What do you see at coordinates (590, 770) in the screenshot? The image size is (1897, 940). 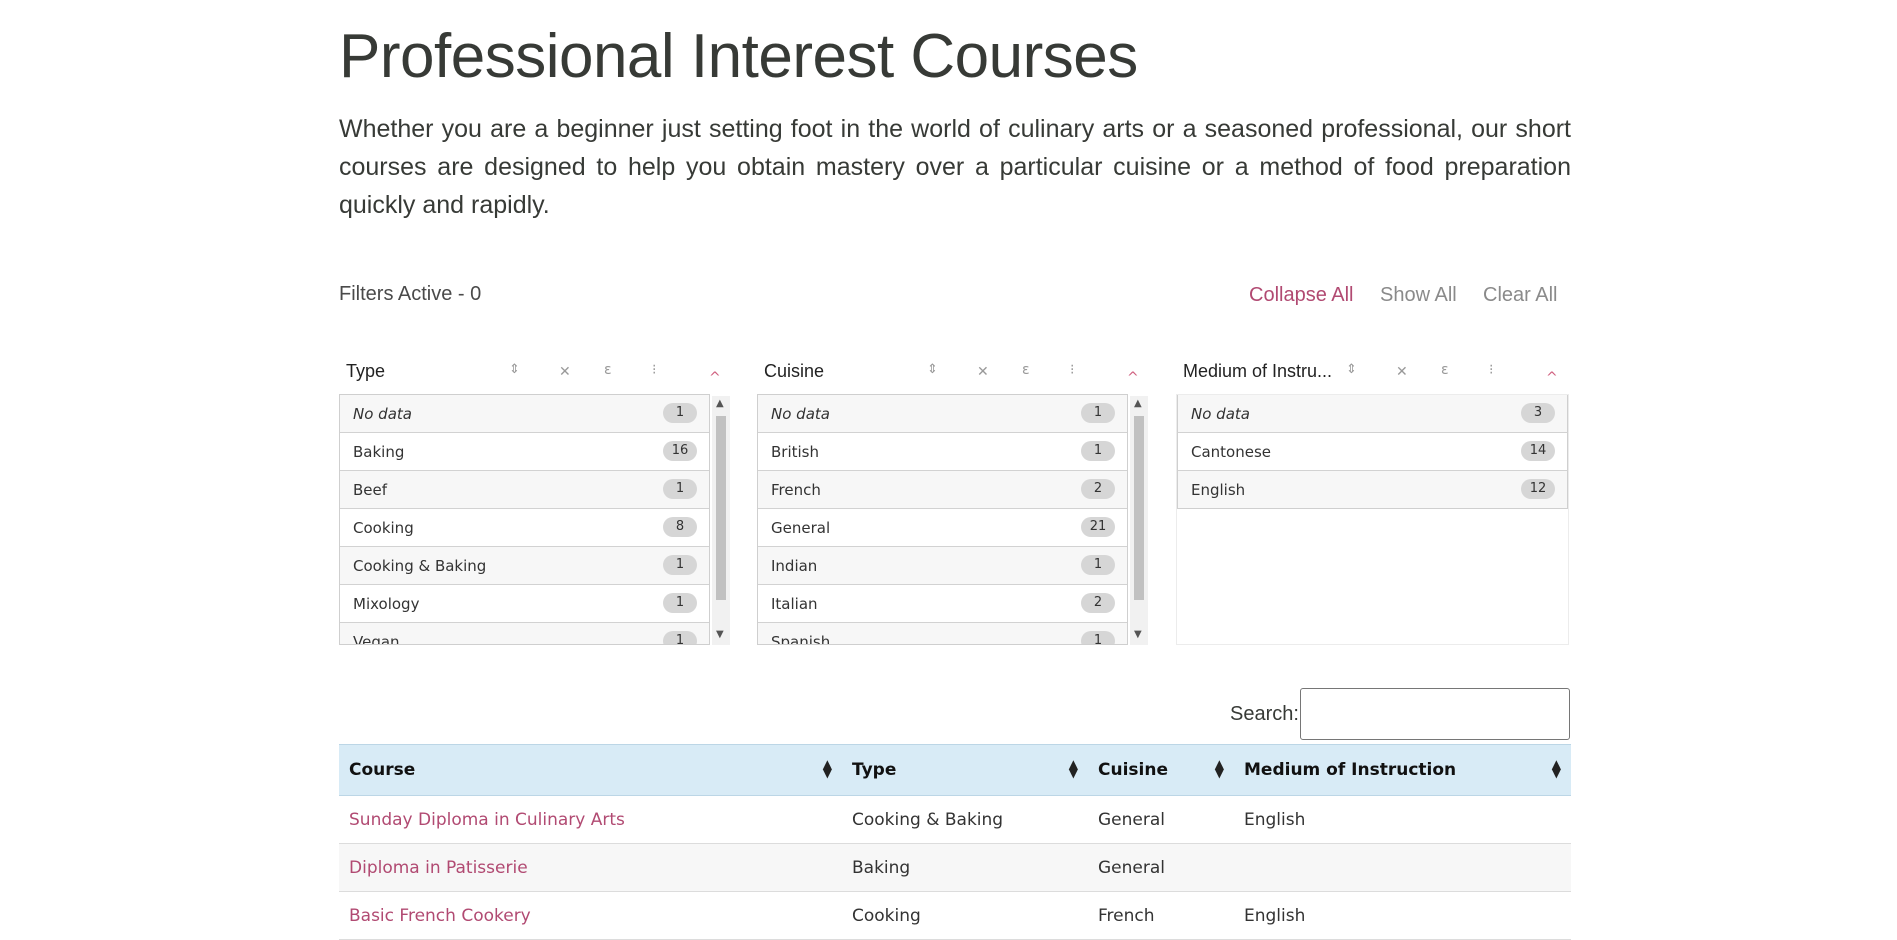 I see `column-header-course: Course ▲ ▼` at bounding box center [590, 770].